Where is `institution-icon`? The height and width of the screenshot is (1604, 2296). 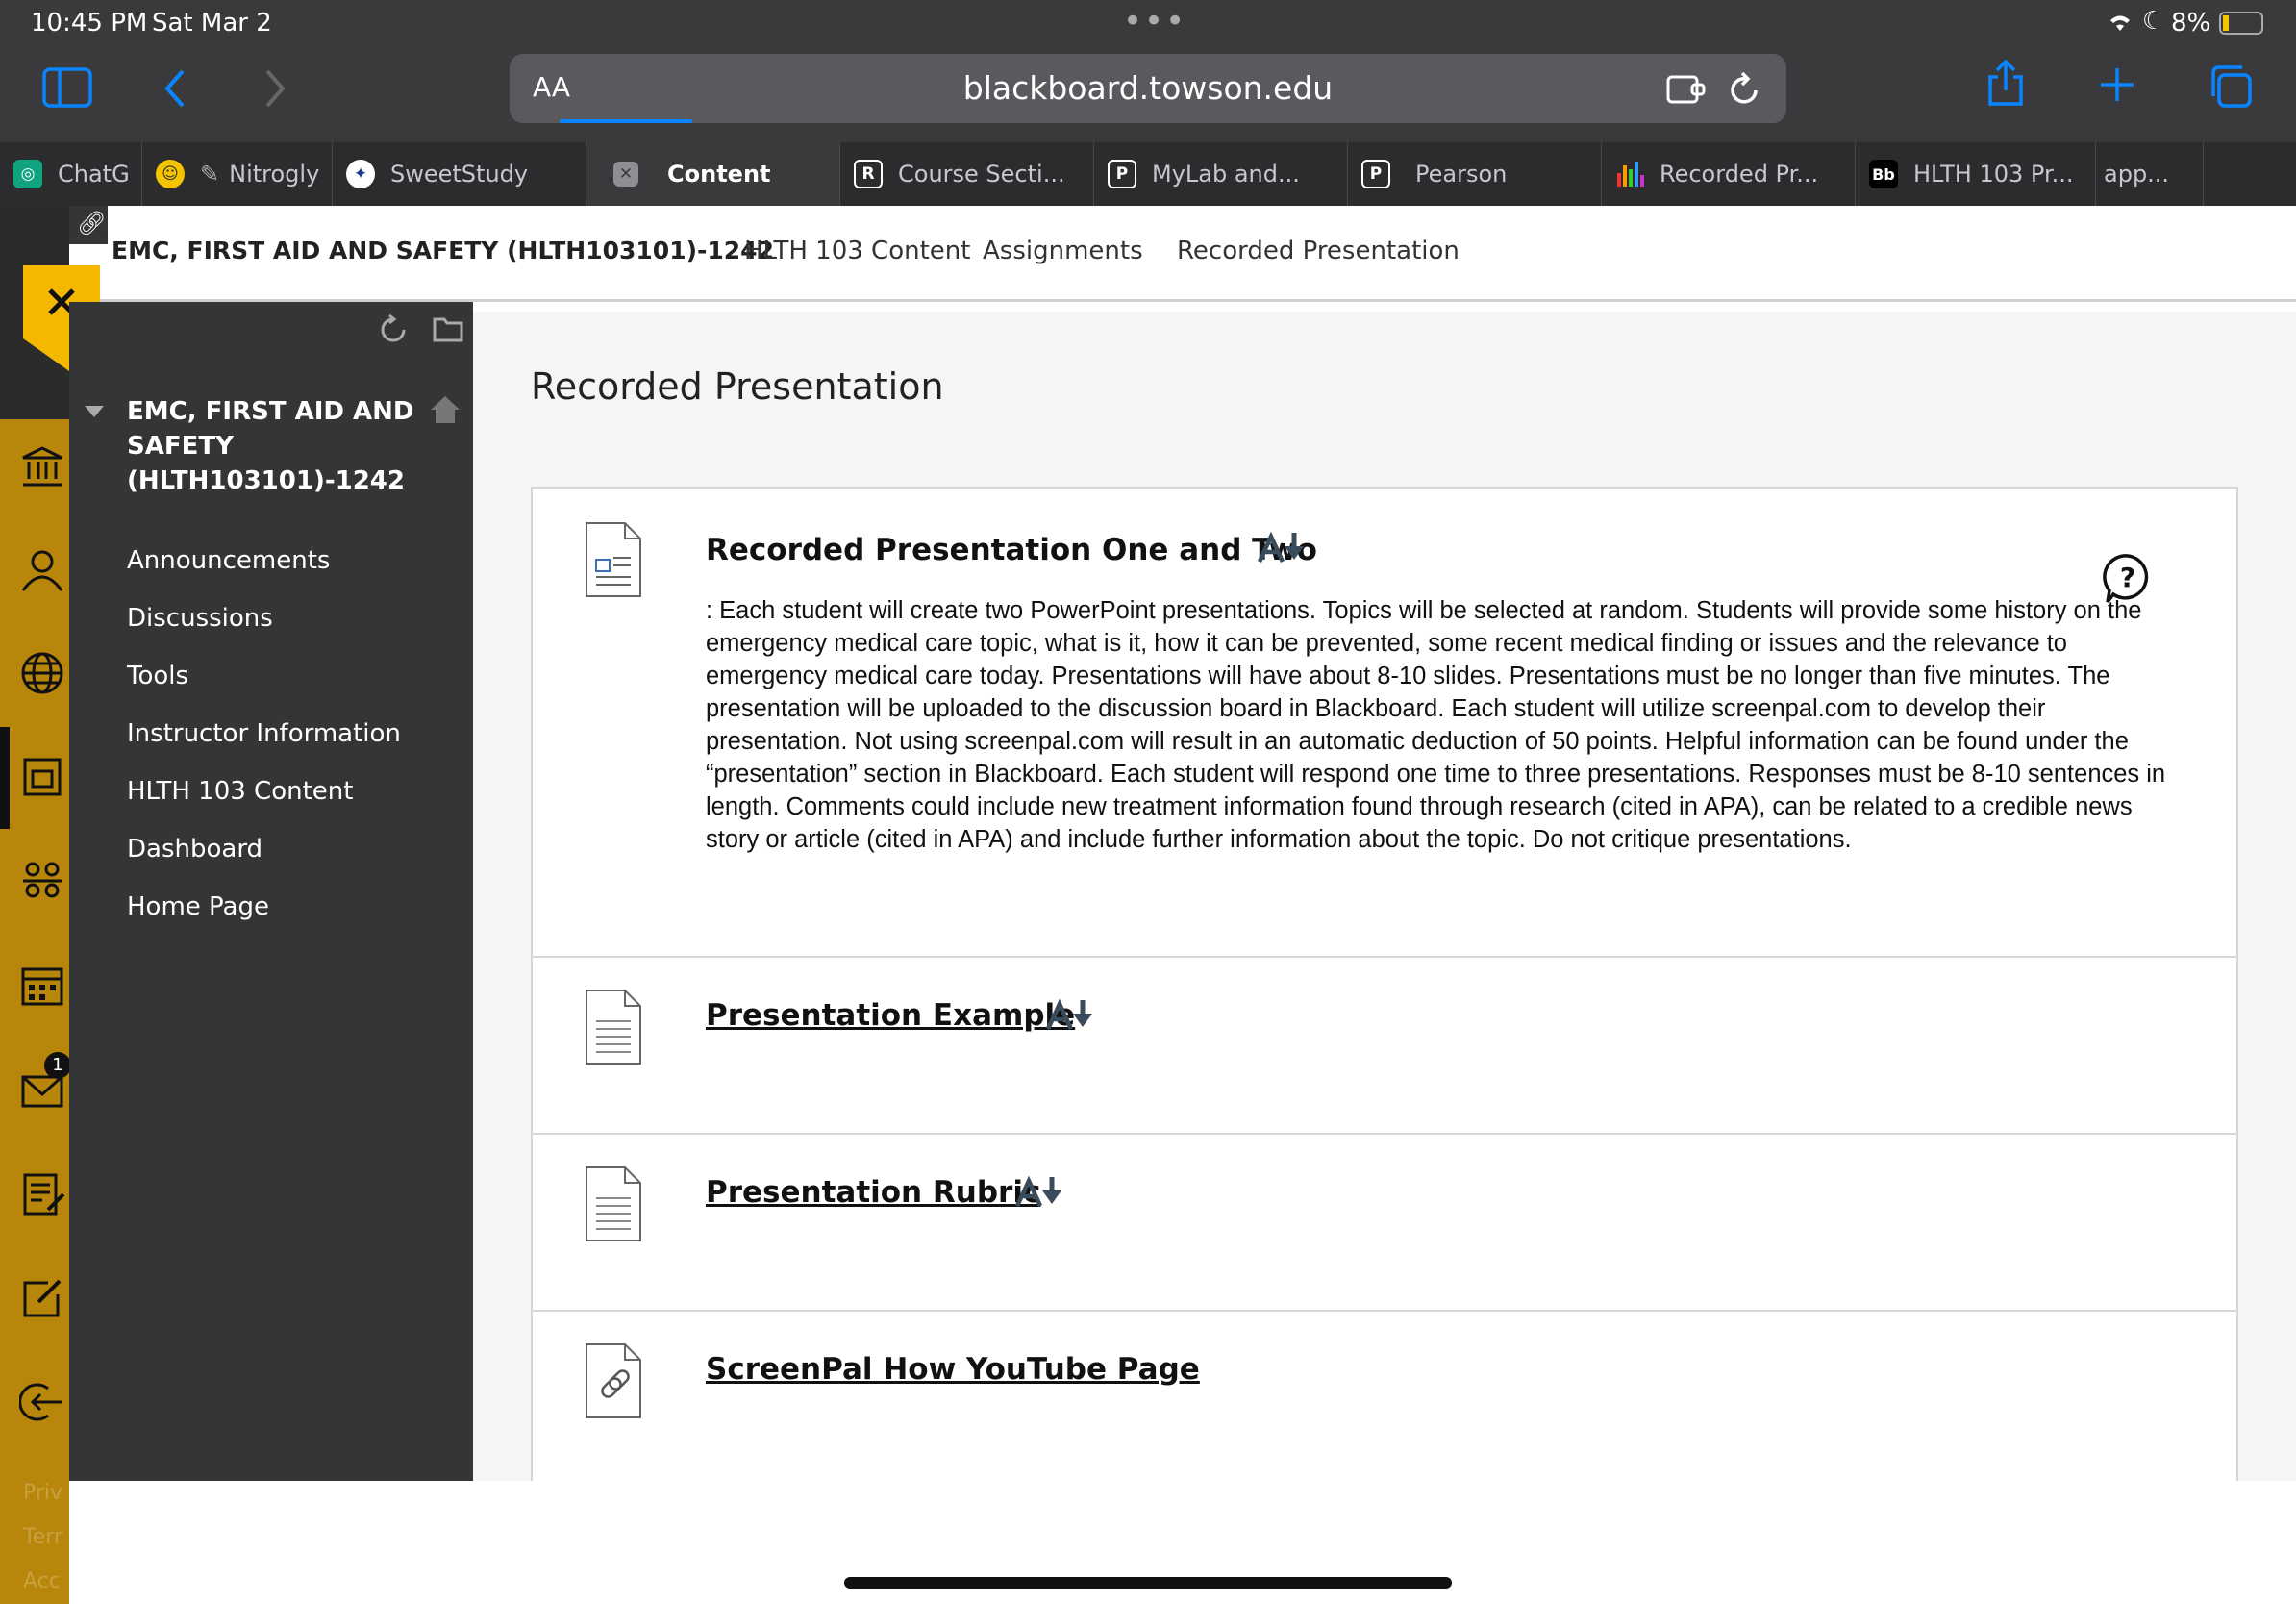 institution-icon is located at coordinates (42, 467).